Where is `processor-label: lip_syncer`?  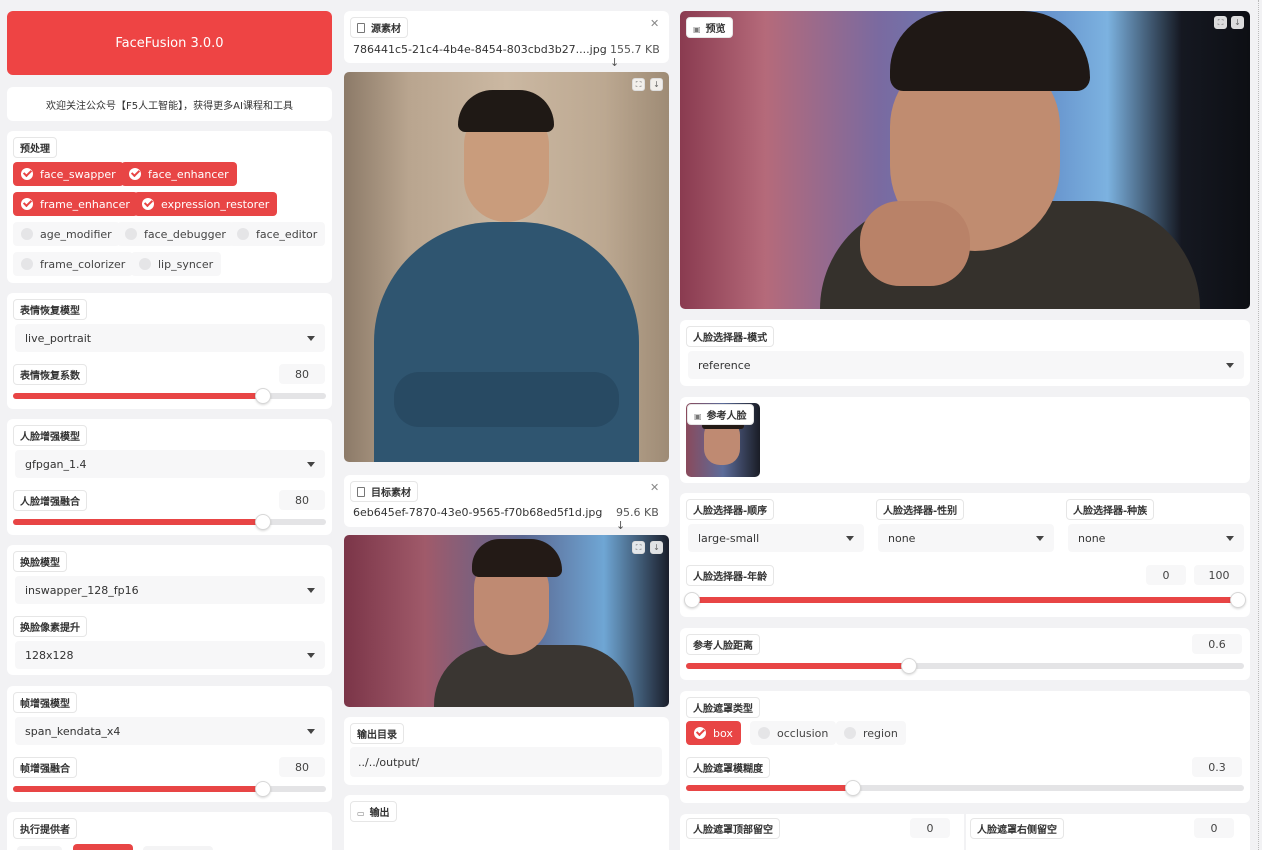 processor-label: lip_syncer is located at coordinates (186, 264).